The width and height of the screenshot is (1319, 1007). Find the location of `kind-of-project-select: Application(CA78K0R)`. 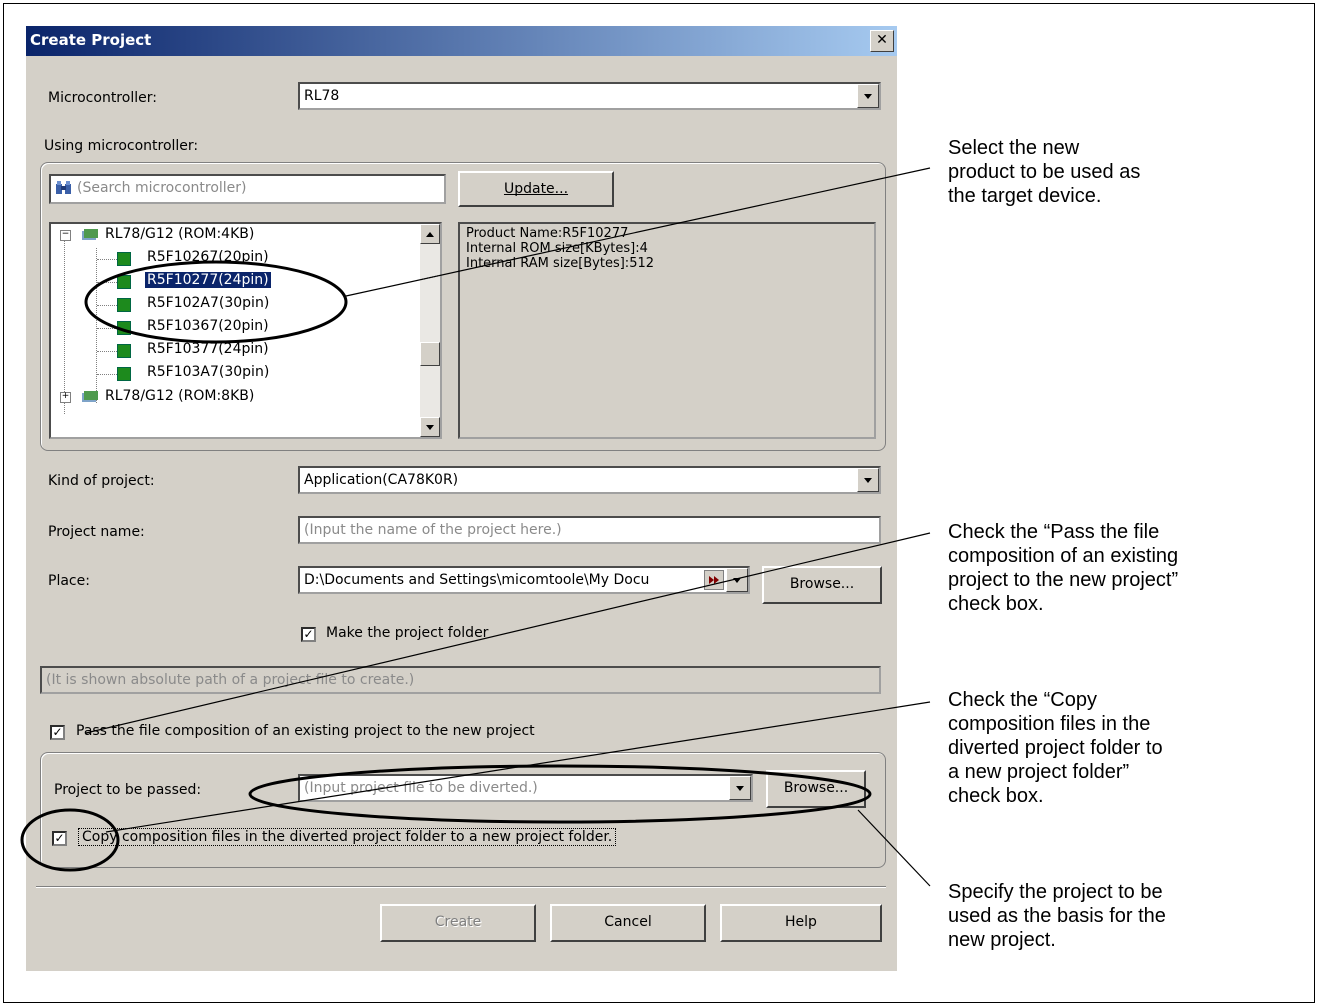

kind-of-project-select: Application(CA78K0R) is located at coordinates (589, 480).